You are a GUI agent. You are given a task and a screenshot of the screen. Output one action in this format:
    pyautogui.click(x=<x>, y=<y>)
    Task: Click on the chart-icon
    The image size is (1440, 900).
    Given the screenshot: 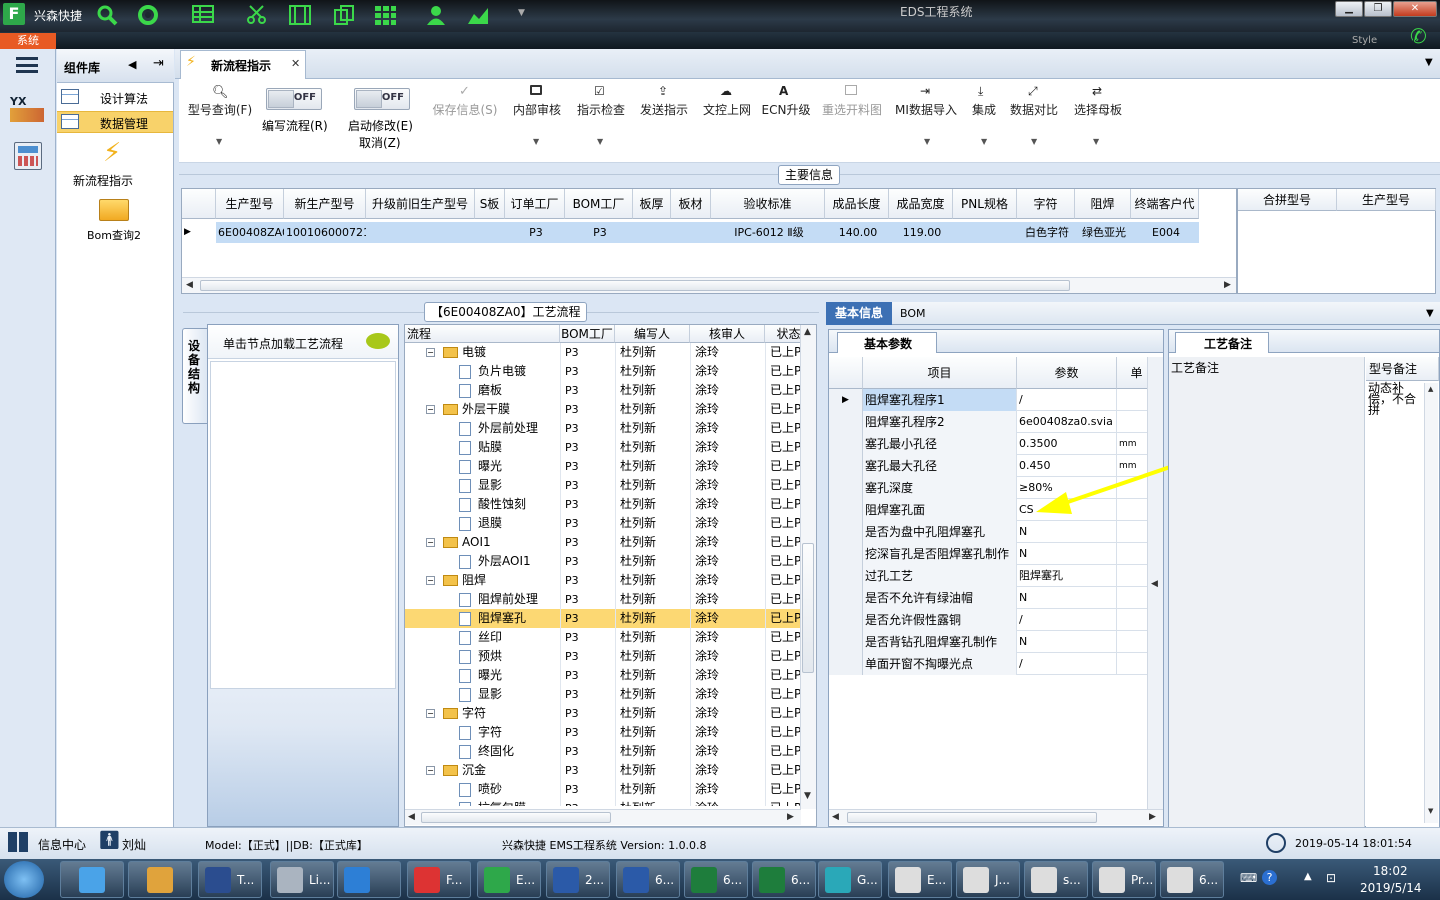 What is the action you would take?
    pyautogui.click(x=477, y=14)
    